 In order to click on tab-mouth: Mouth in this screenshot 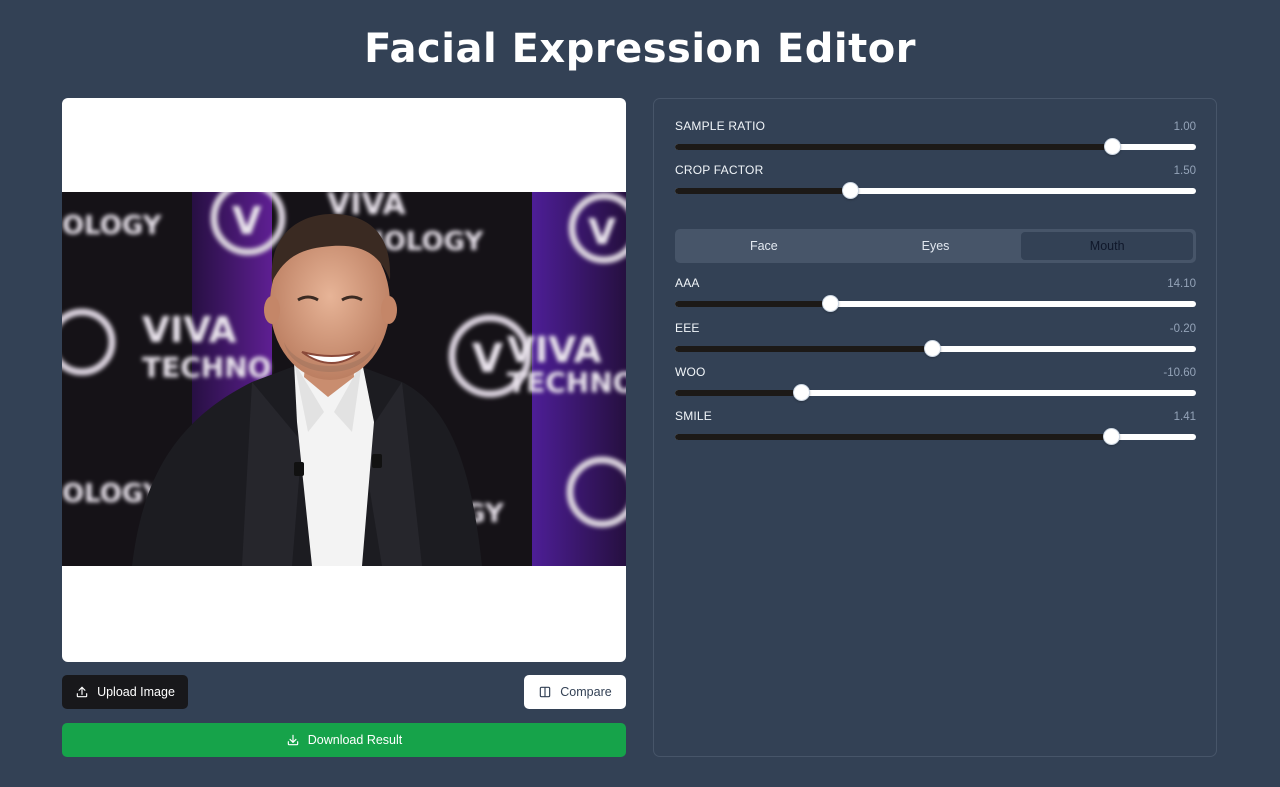, I will do `click(1107, 246)`.